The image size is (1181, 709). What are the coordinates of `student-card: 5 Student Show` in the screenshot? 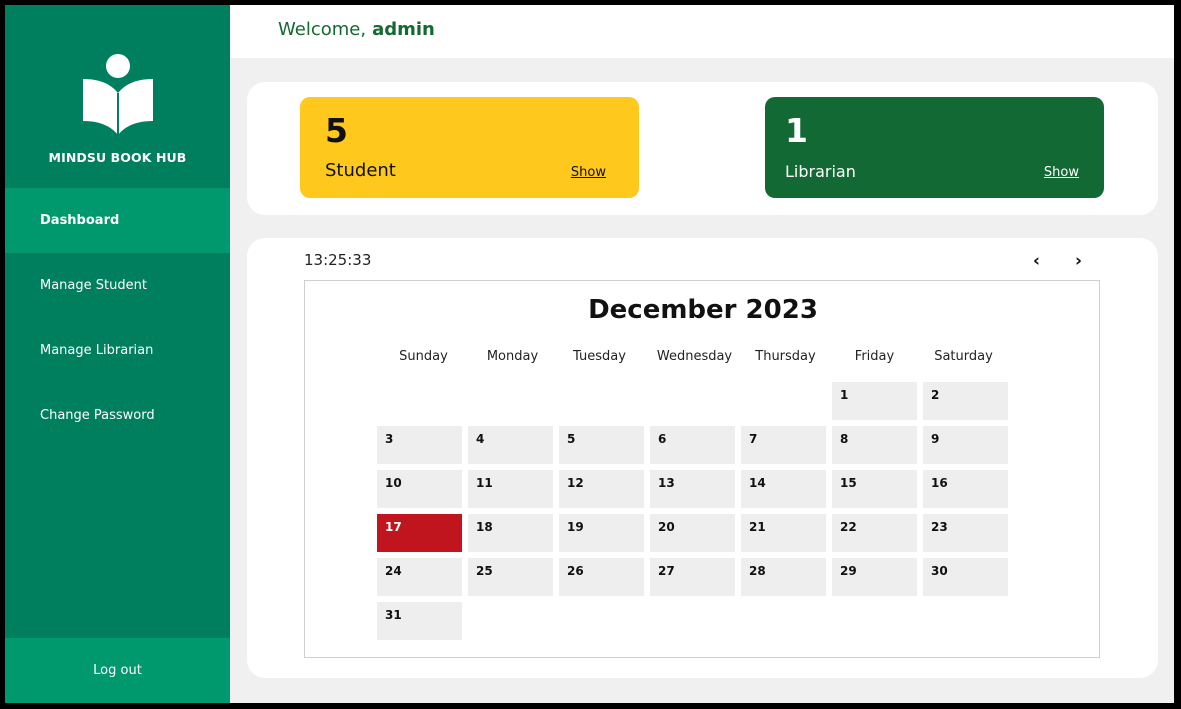 It's located at (469, 147).